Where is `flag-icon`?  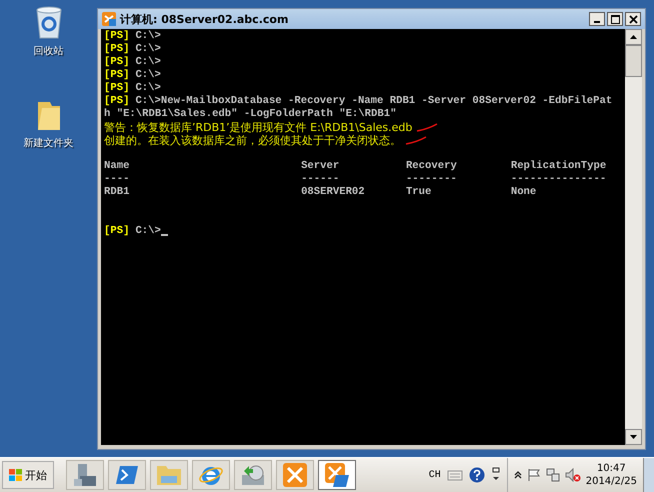
flag-icon is located at coordinates (533, 475).